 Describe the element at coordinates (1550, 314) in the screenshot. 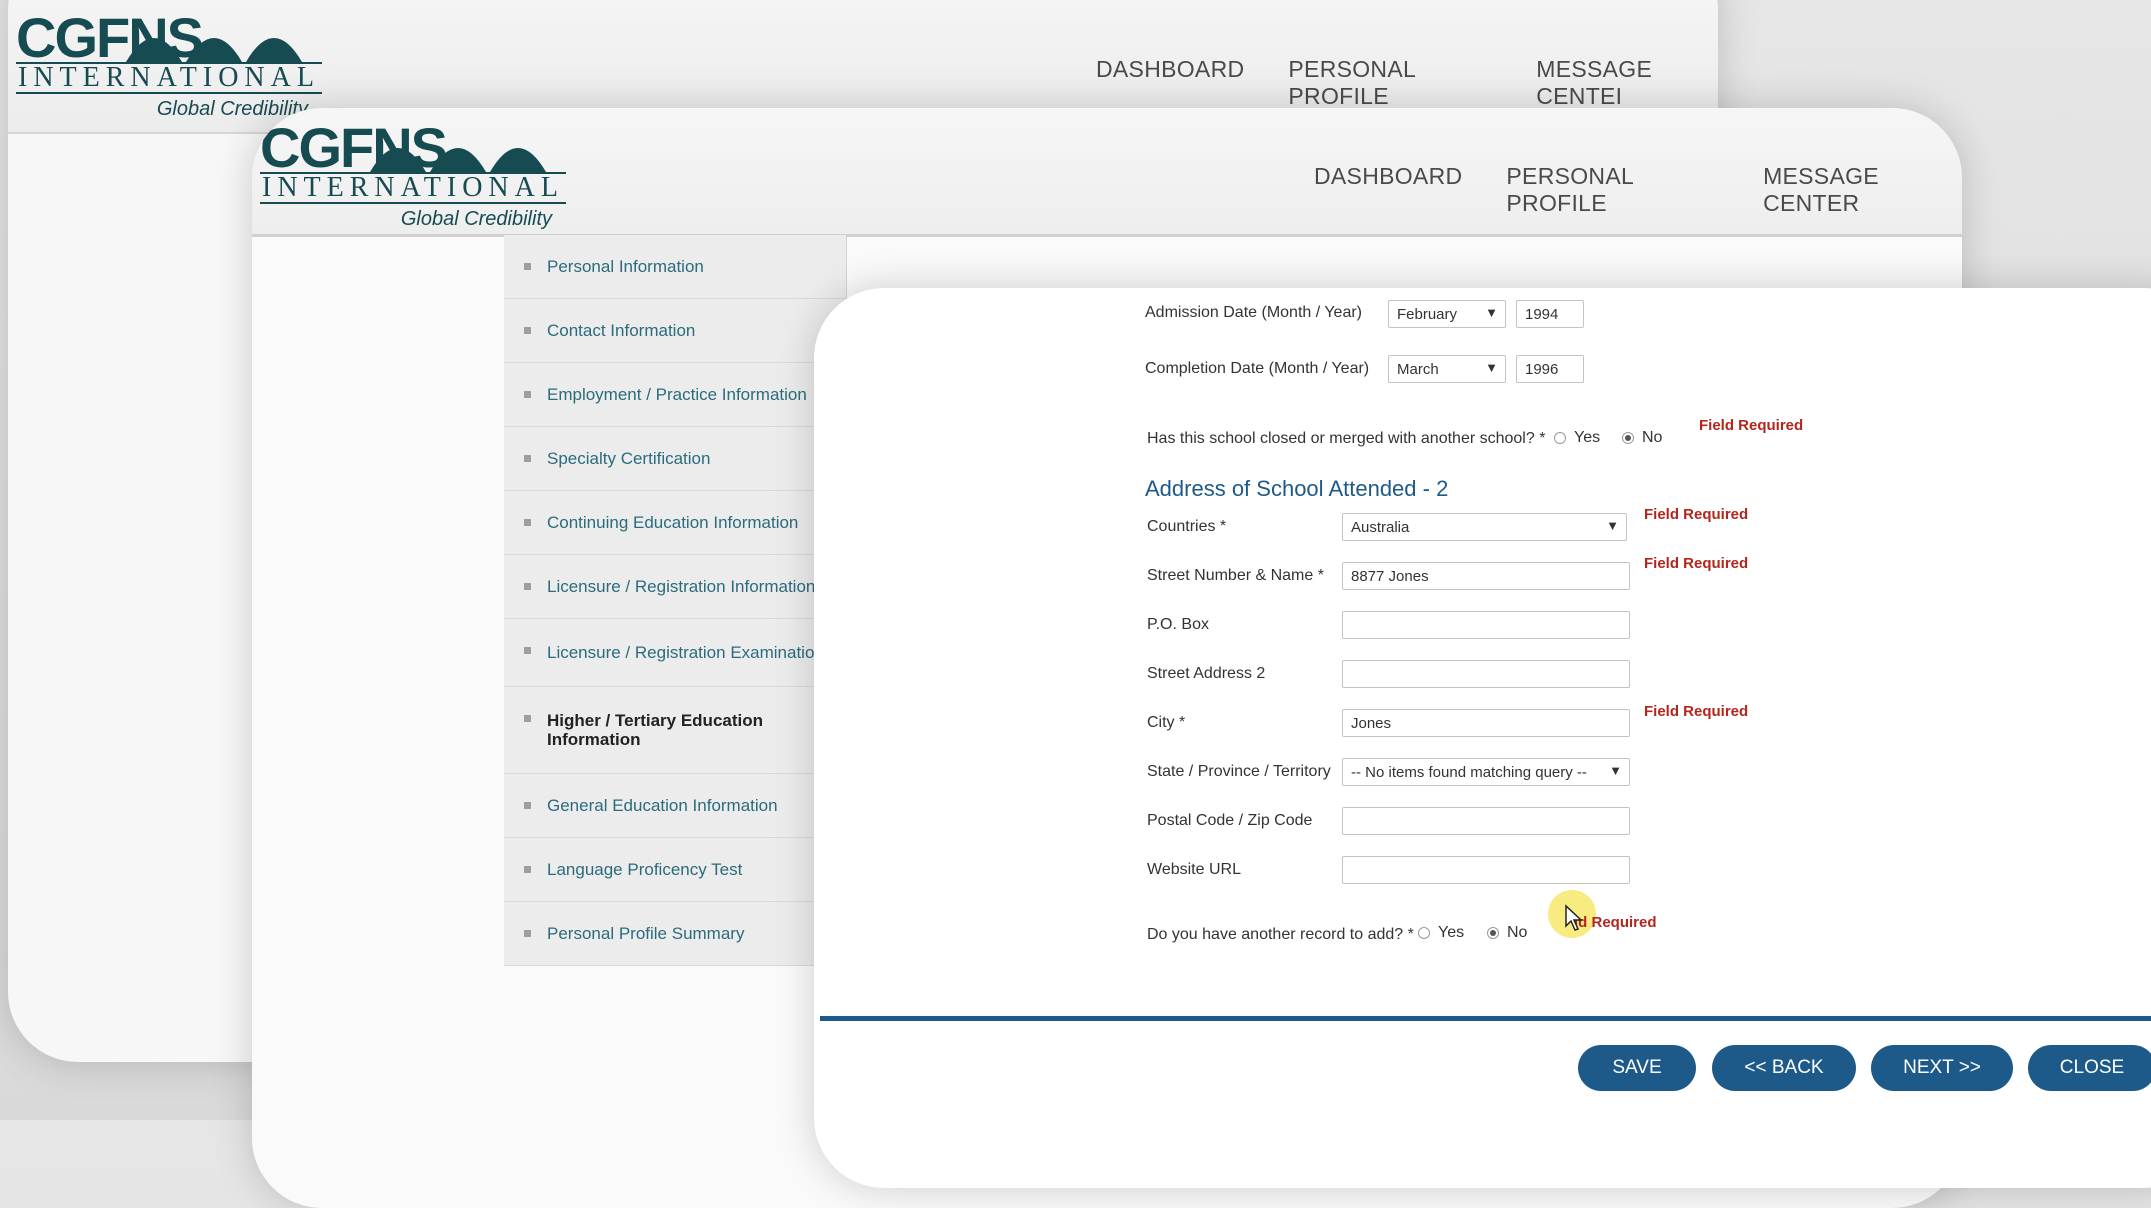

I see `admission-year-input: 1994` at that location.